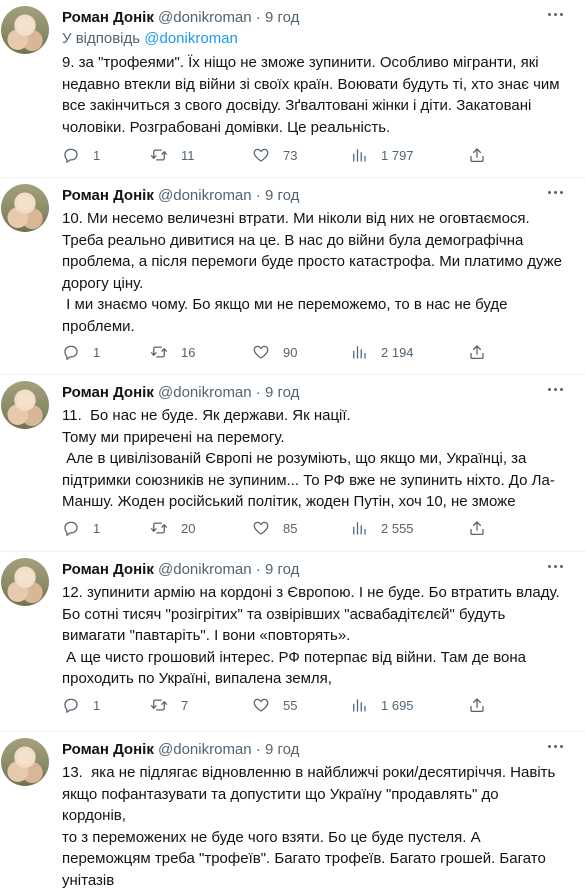  I want to click on views-button: 2 555, so click(382, 528).